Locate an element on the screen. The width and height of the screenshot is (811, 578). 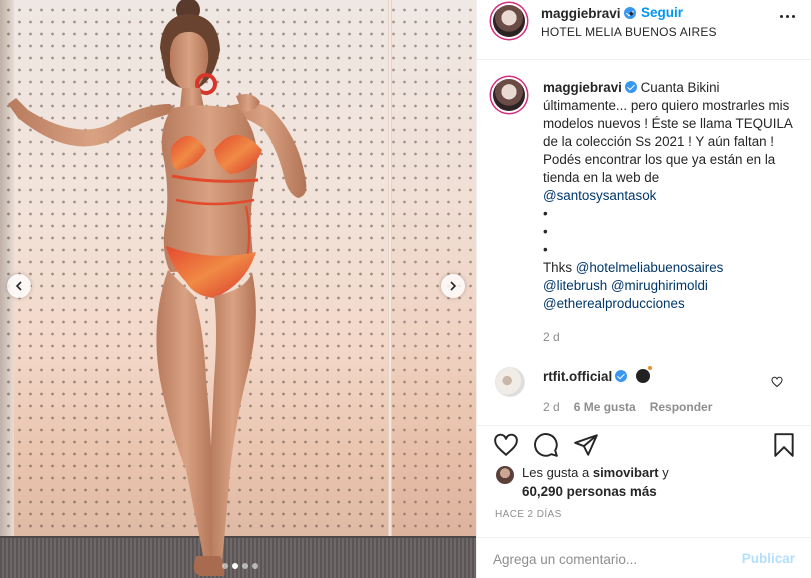
post-location: HOTEL MELIA BUENOS AIRES is located at coordinates (629, 32).